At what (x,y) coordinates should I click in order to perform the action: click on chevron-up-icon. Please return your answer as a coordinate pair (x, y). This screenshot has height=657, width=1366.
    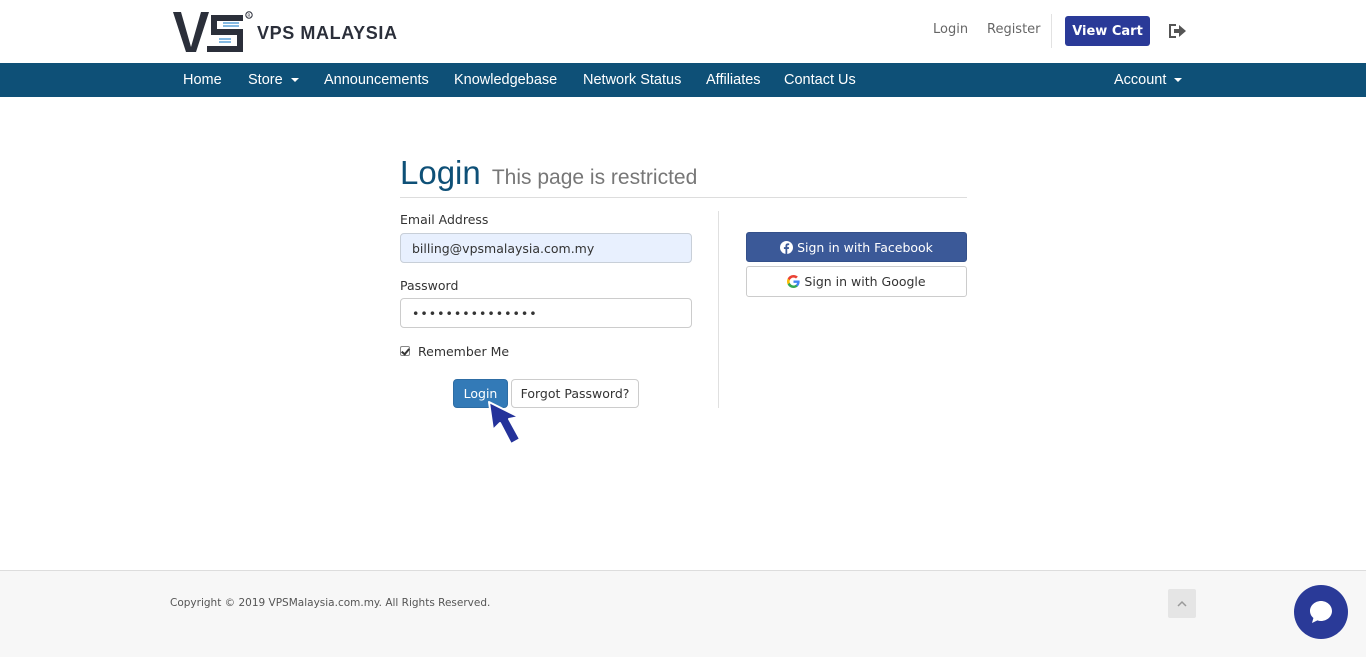
    Looking at the image, I should click on (1182, 603).